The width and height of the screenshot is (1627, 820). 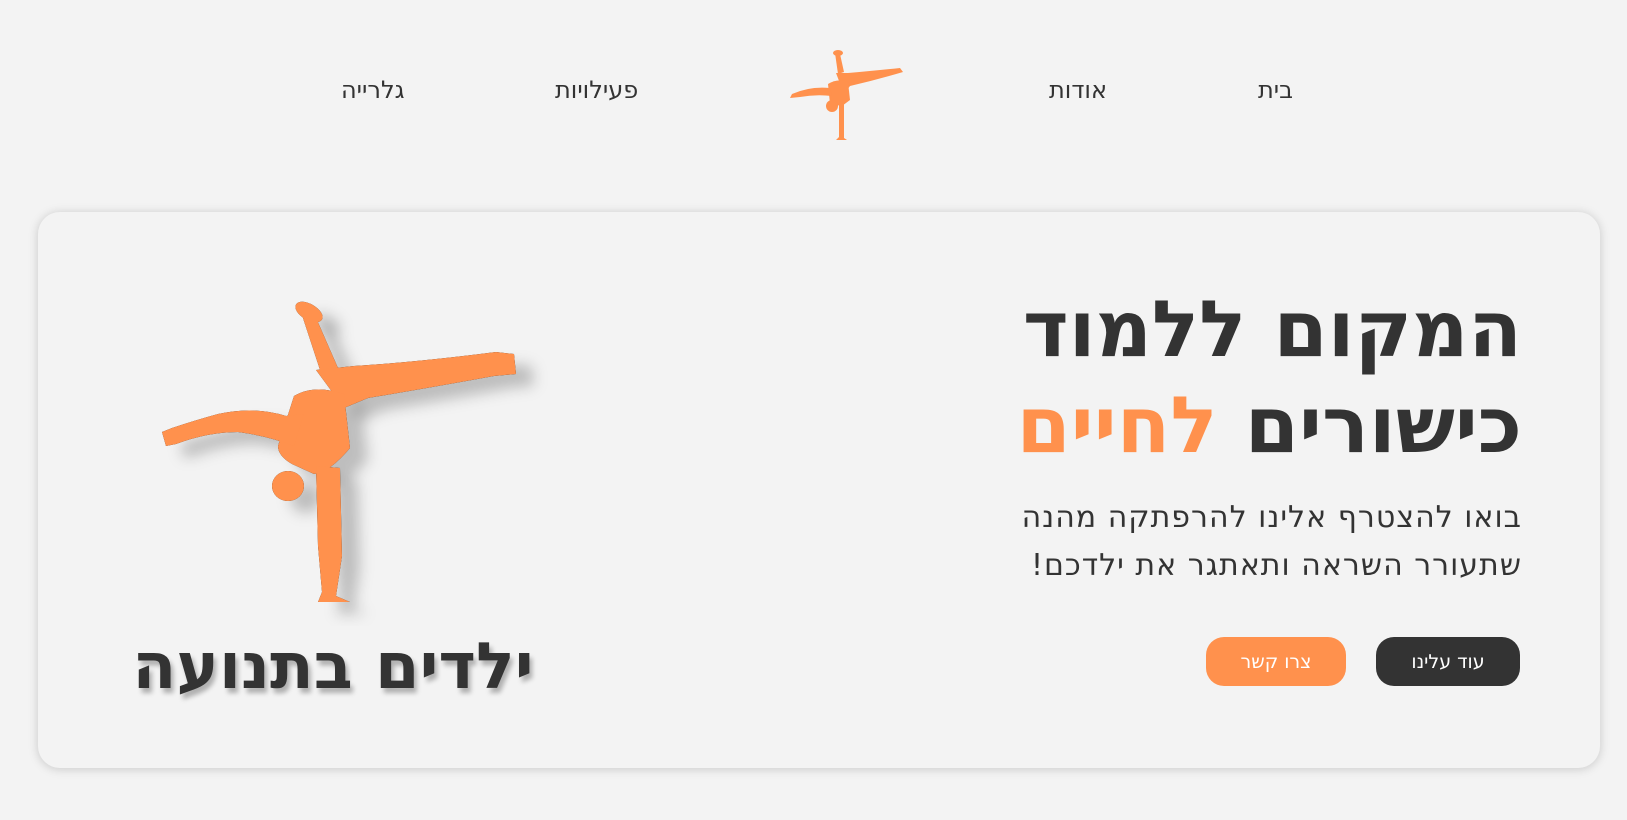 I want to click on about-us-button: עוד עלינו, so click(x=1448, y=661).